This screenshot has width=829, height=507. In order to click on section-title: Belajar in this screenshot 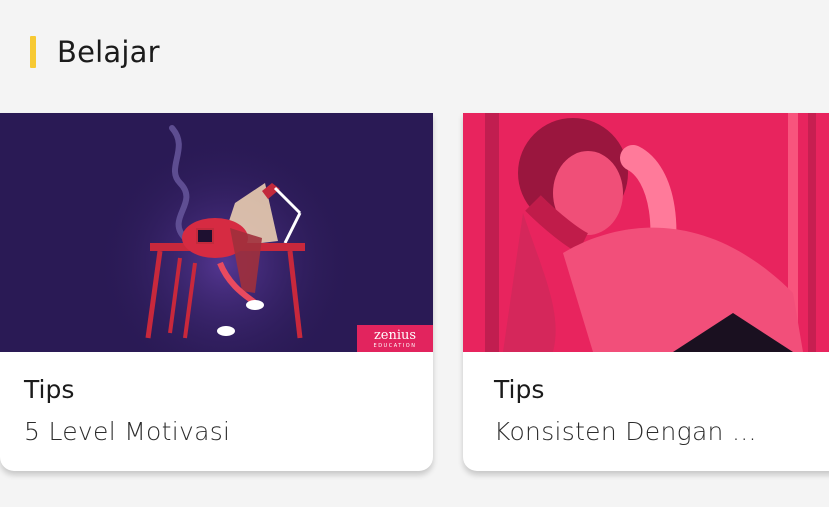, I will do `click(108, 52)`.